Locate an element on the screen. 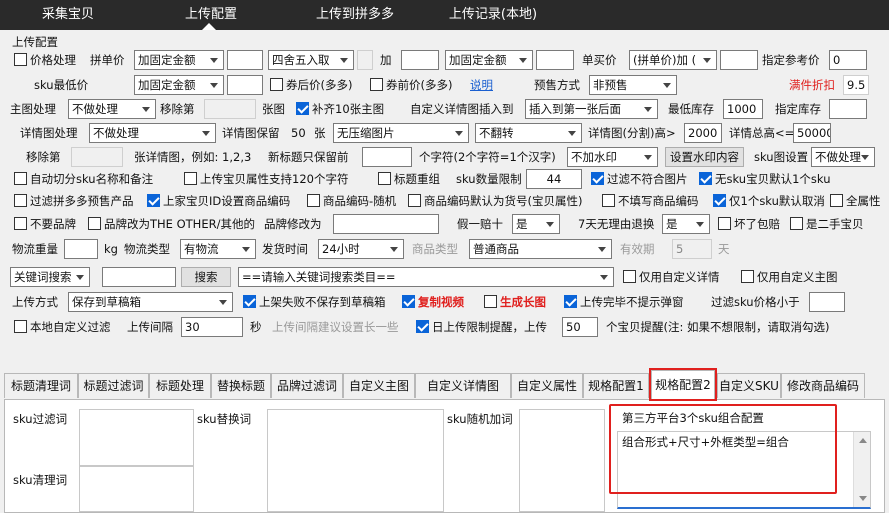 Image resolution: width=889 pixels, height=513 pixels. explain-link: 说明 is located at coordinates (481, 85).